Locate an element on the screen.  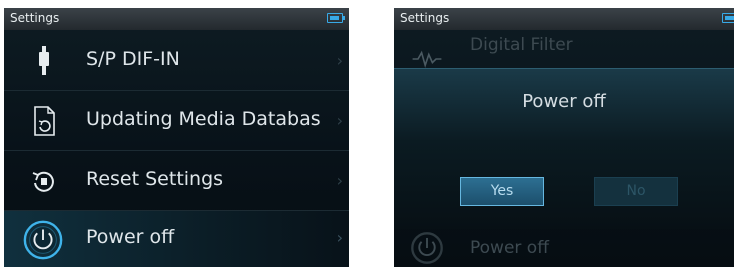
background-item-label: Digital Filter is located at coordinates (521, 45).